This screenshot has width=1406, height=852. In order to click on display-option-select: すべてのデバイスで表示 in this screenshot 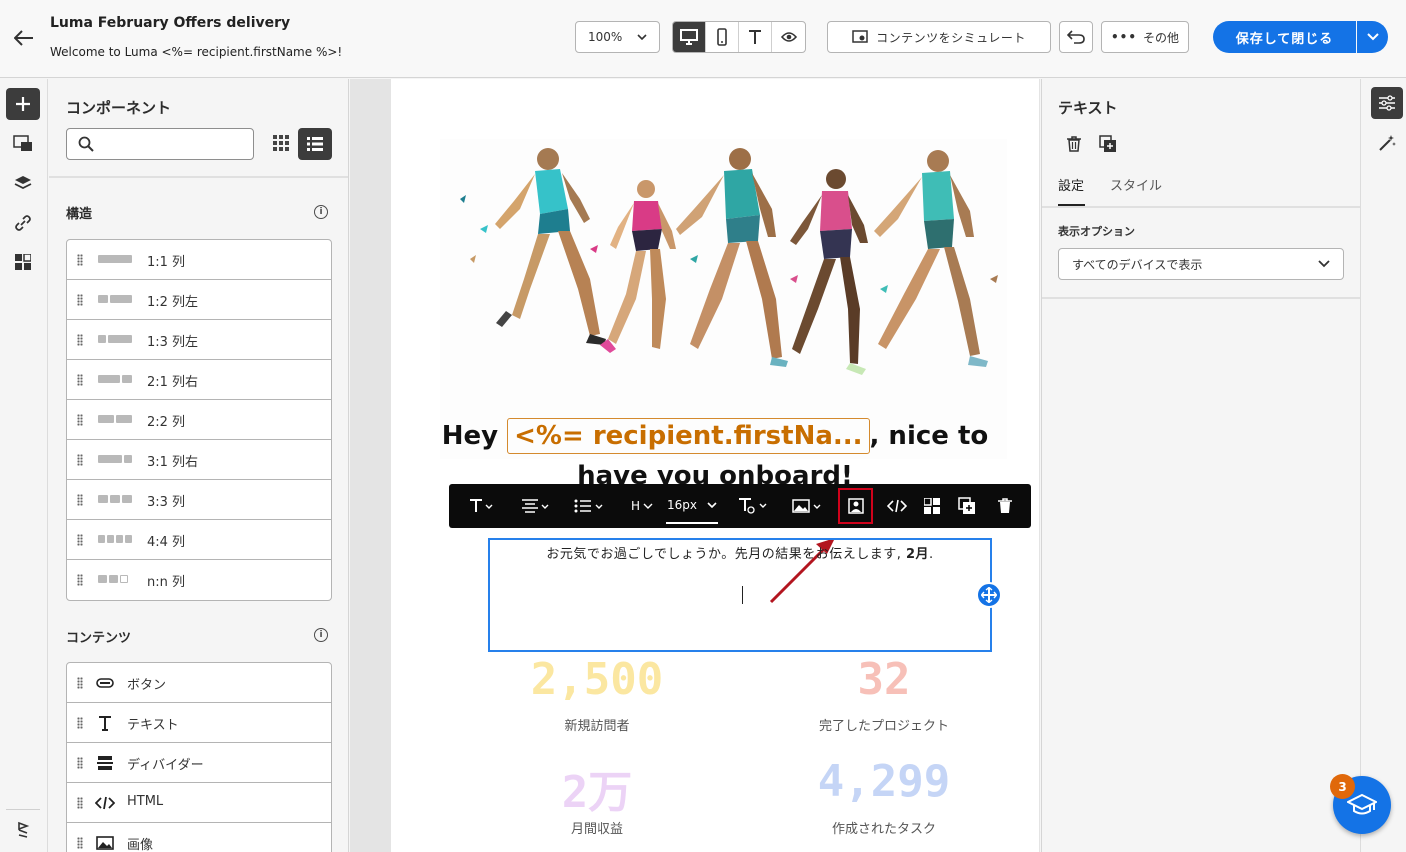, I will do `click(1201, 264)`.